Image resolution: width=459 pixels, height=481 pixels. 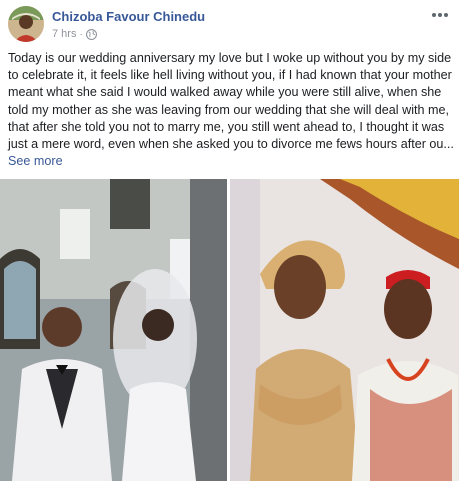 I want to click on author-avatar, so click(x=26, y=24).